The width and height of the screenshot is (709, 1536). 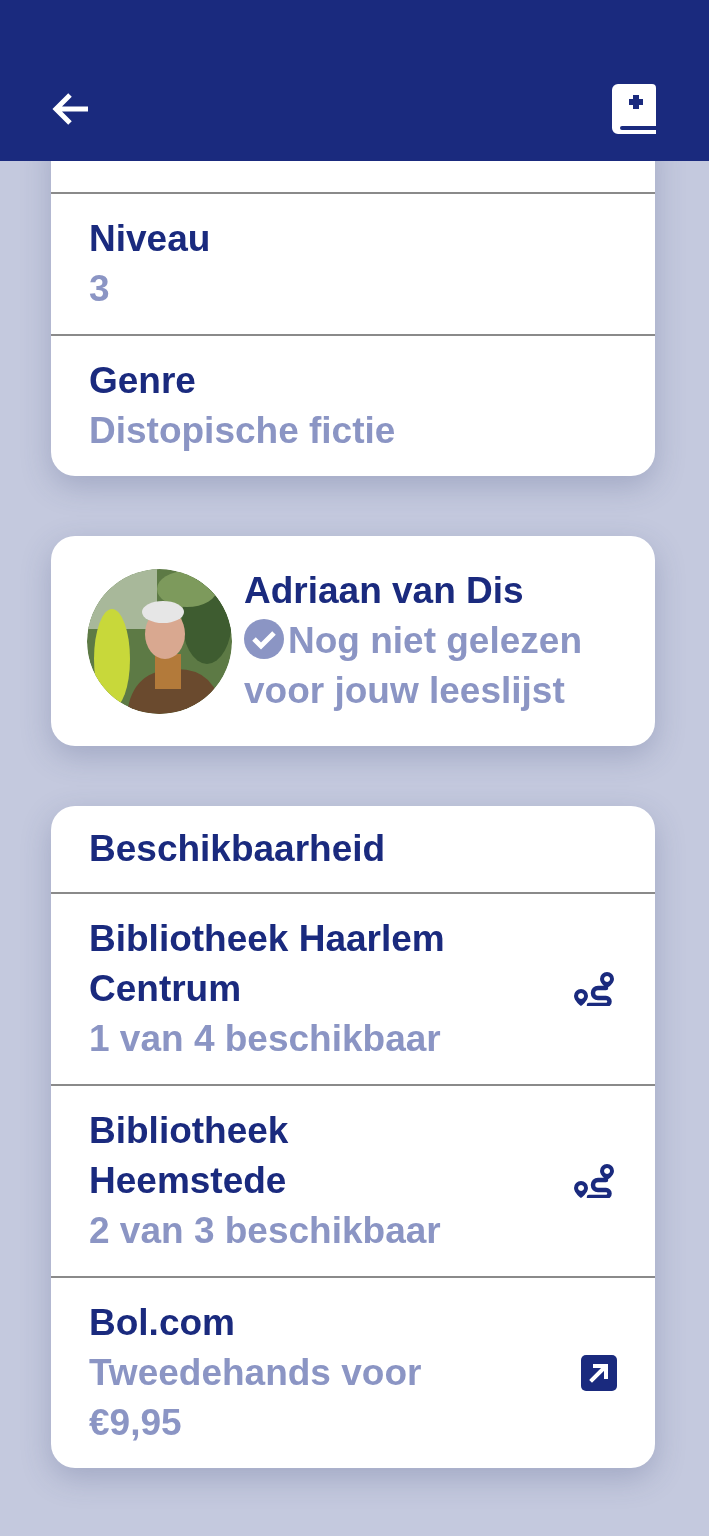 What do you see at coordinates (256, 1398) in the screenshot?
I see `availability-text: Tweedehands voor €9,95` at bounding box center [256, 1398].